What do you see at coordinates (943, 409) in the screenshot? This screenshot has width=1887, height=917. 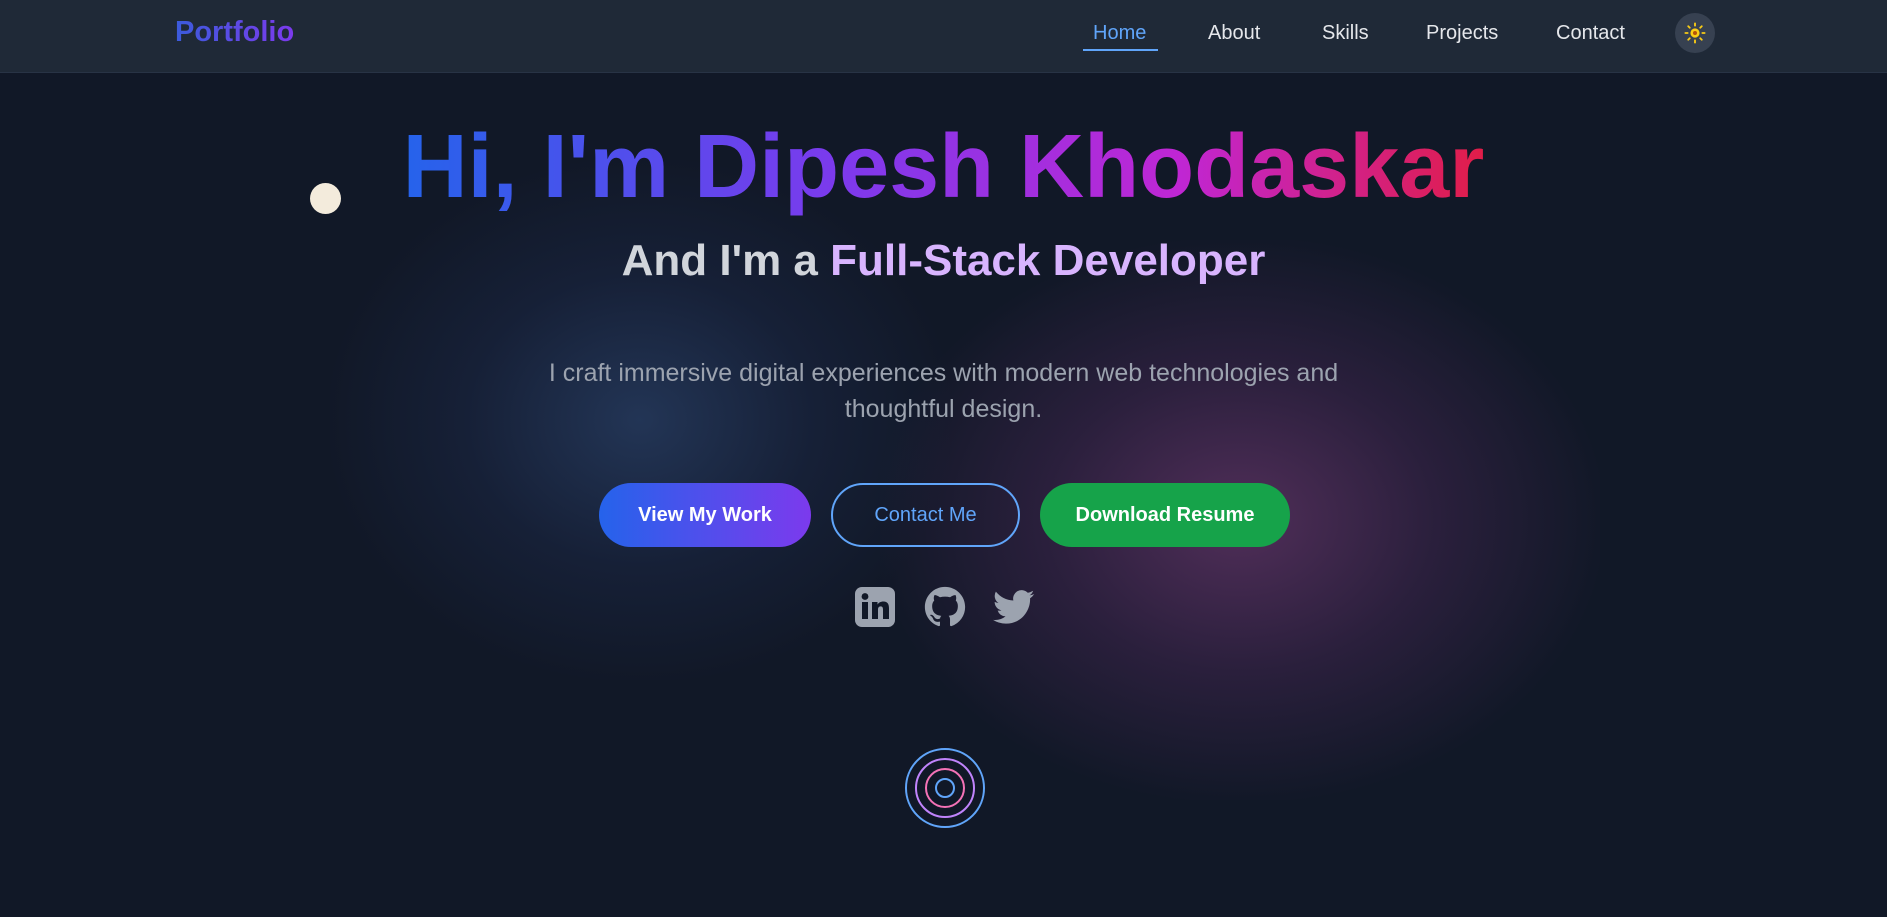 I see `description-line-2: thoughtful design.` at bounding box center [943, 409].